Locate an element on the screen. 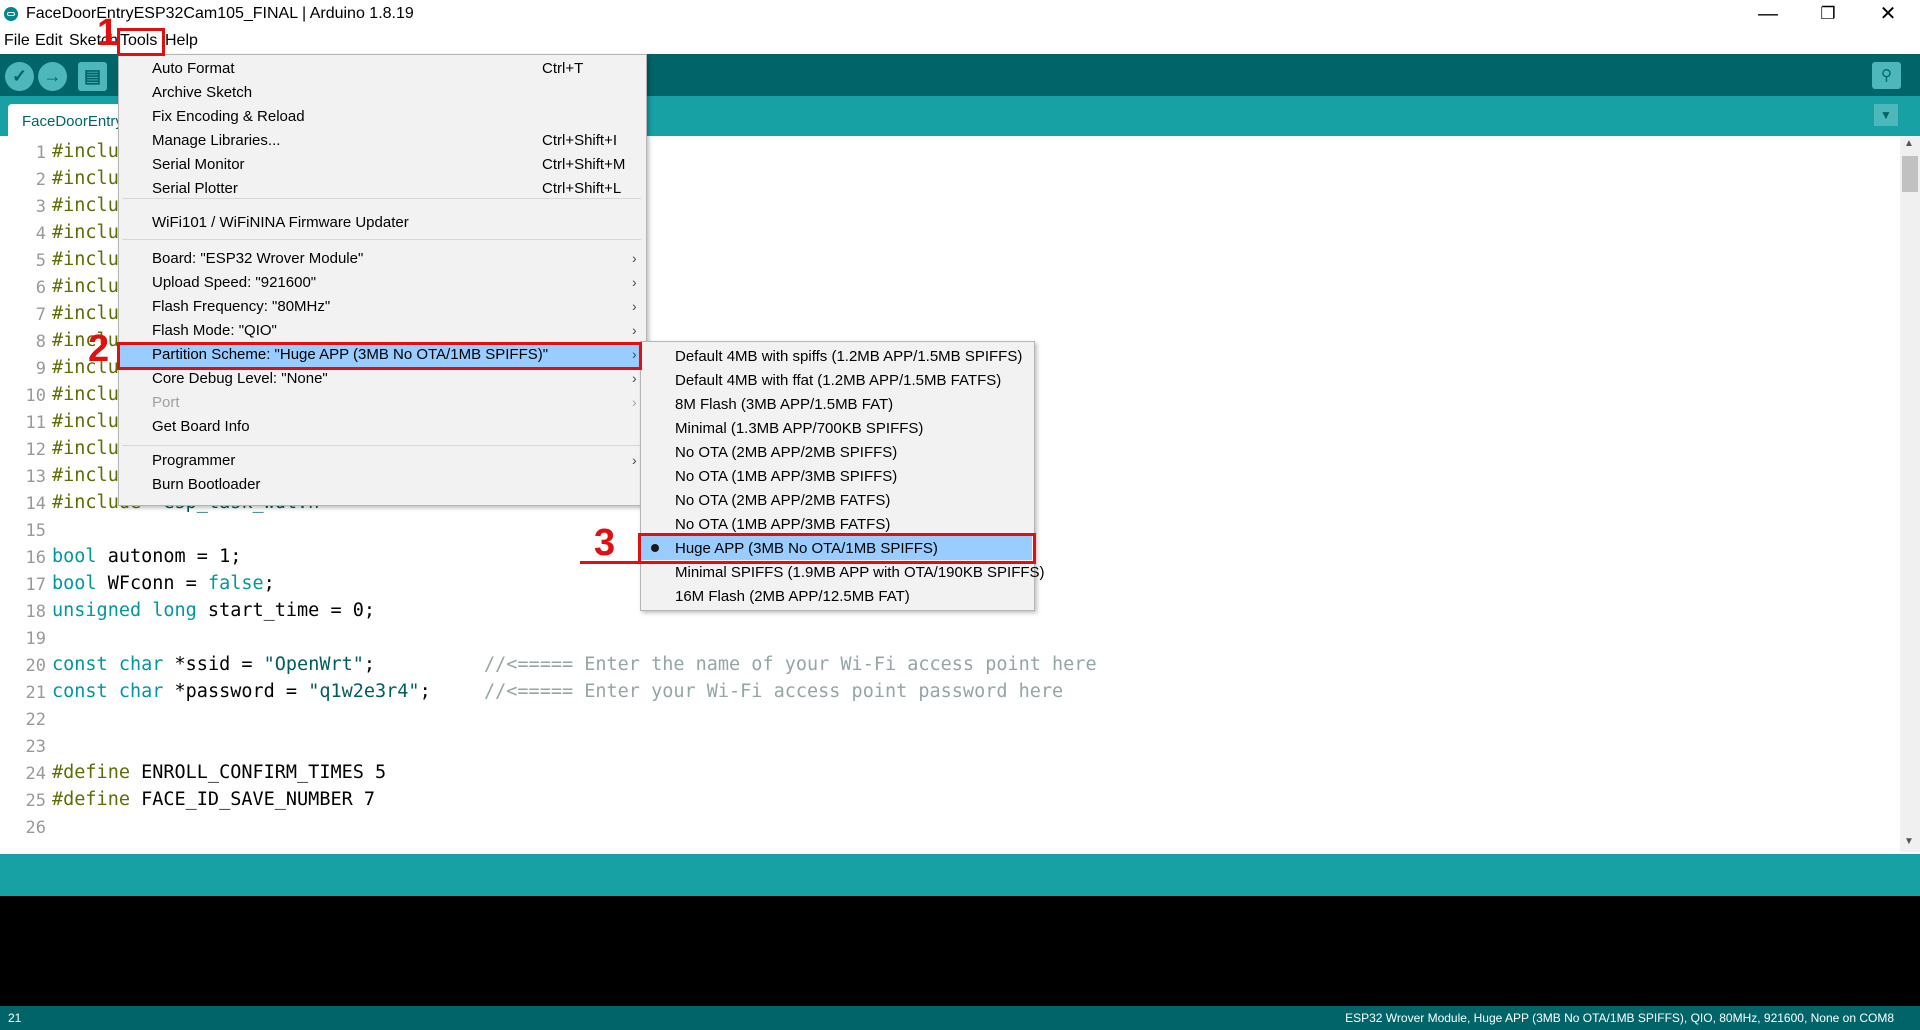  partition-option: No OTA (1MB APP/3MB FATFS) is located at coordinates (782, 524).